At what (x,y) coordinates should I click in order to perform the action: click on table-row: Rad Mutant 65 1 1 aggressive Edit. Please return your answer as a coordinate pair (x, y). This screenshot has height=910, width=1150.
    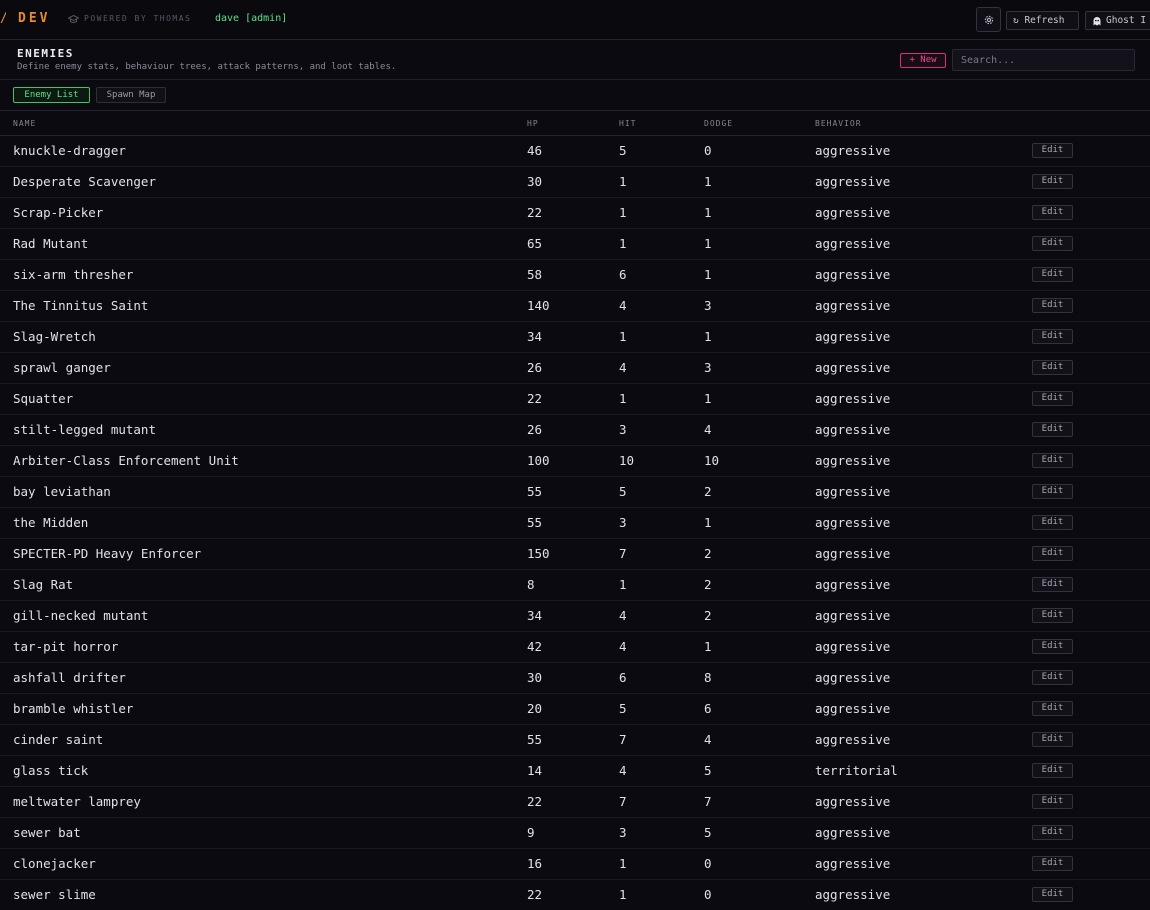
    Looking at the image, I should click on (575, 244).